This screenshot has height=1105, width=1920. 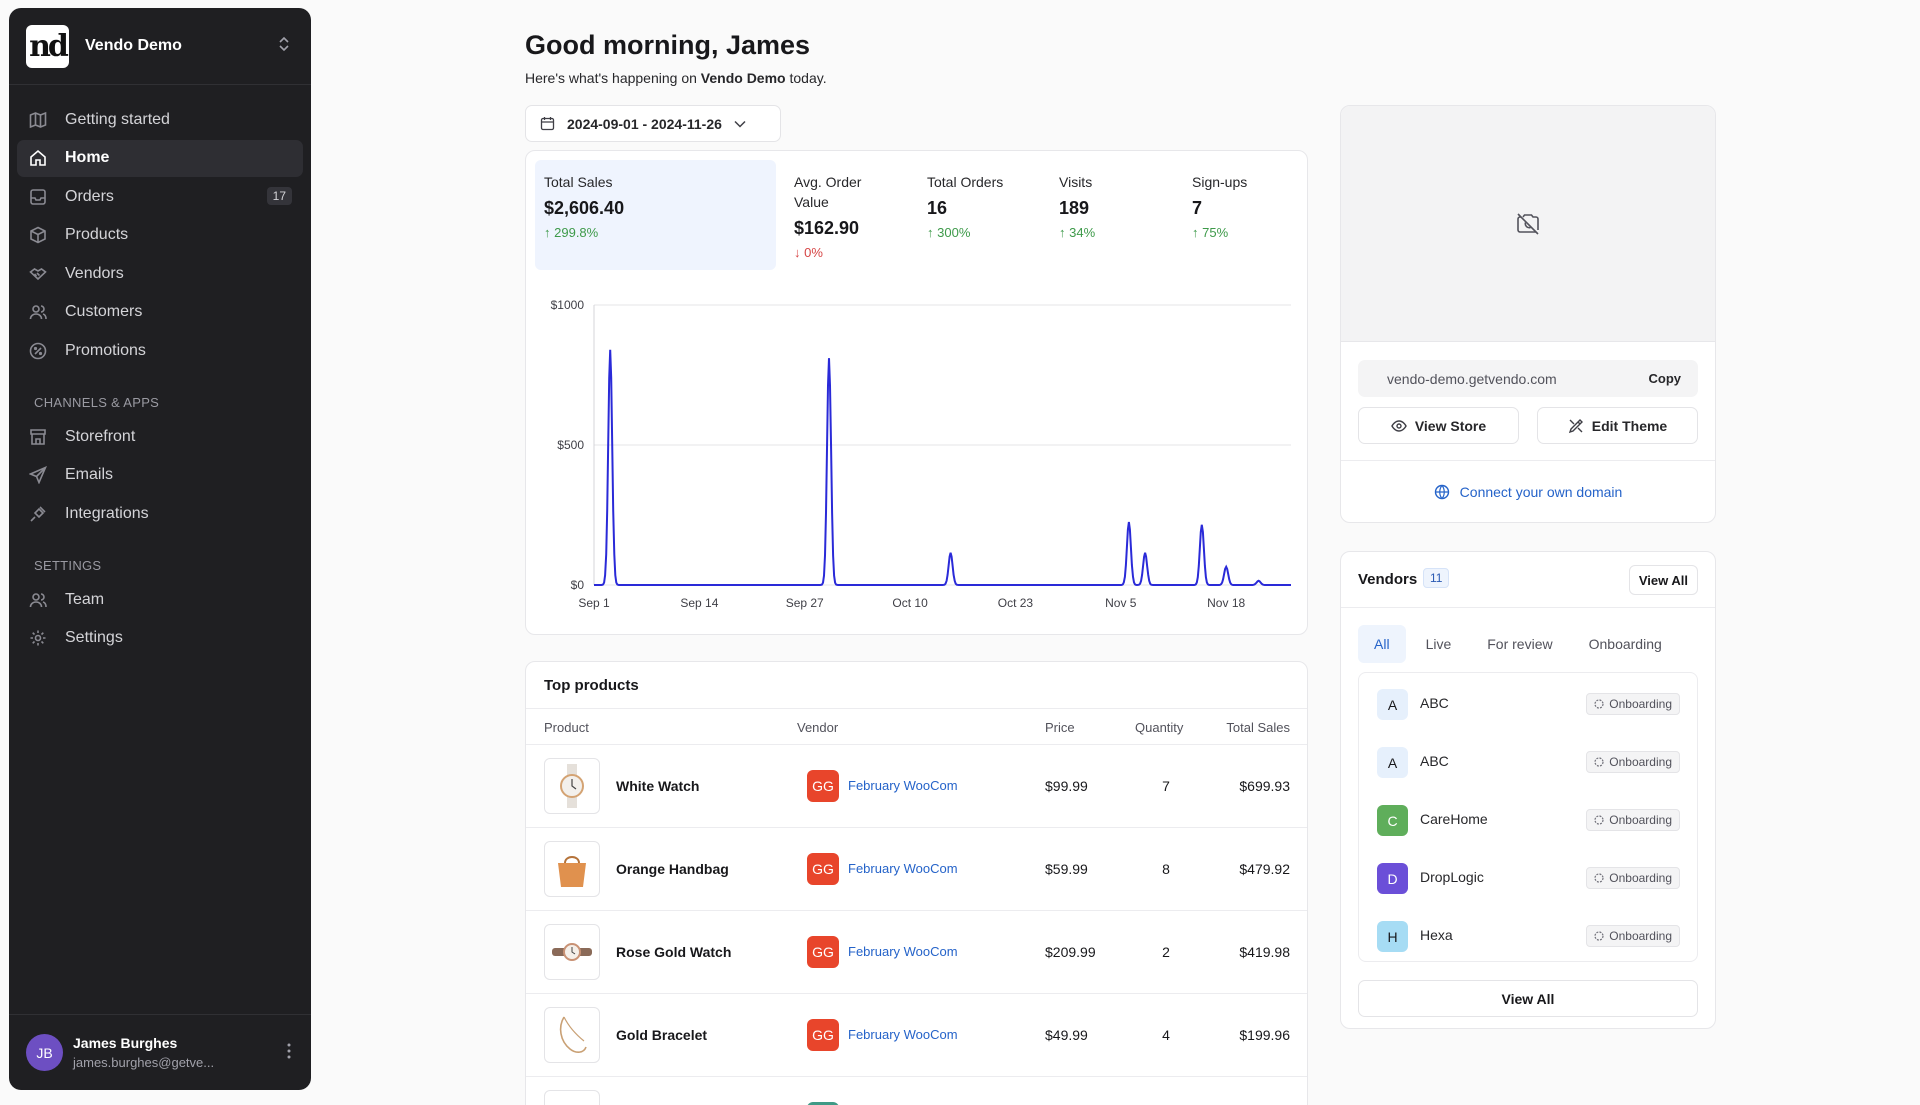 I want to click on nav-label: Promotions, so click(x=105, y=350).